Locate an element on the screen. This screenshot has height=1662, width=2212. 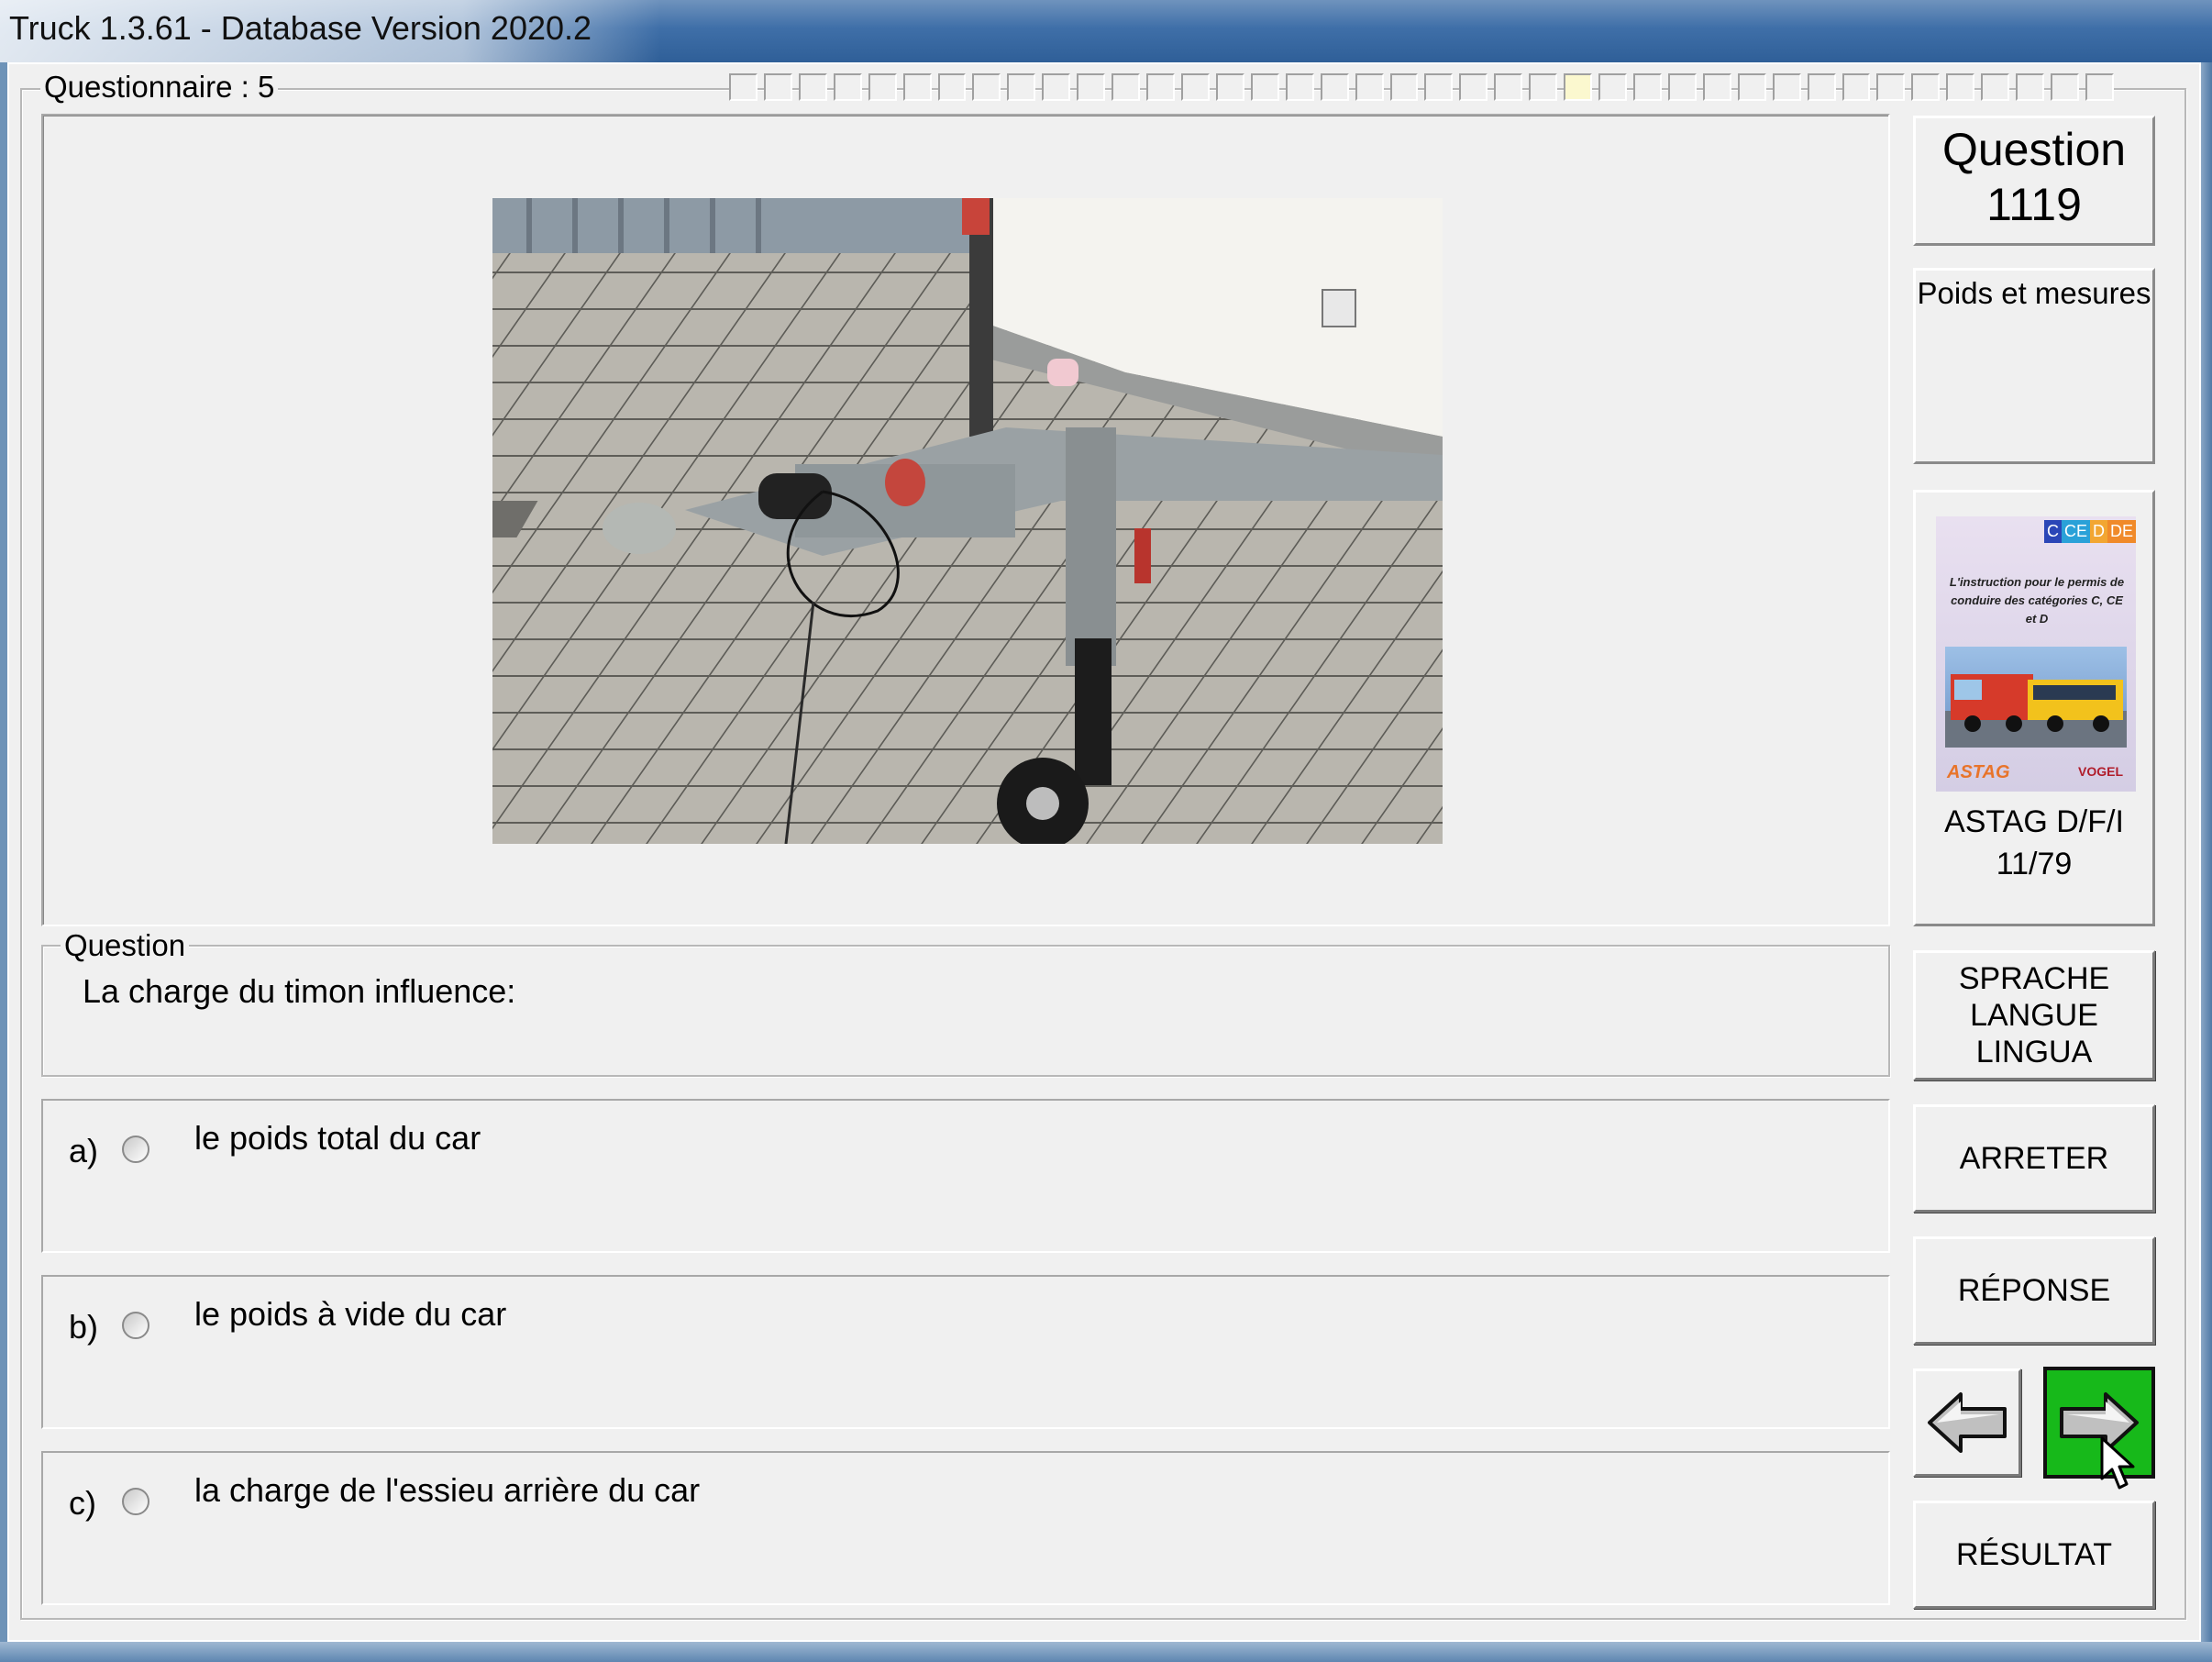
answer-option-c: c) la charge de l'essieu arrière du car is located at coordinates (966, 1528).